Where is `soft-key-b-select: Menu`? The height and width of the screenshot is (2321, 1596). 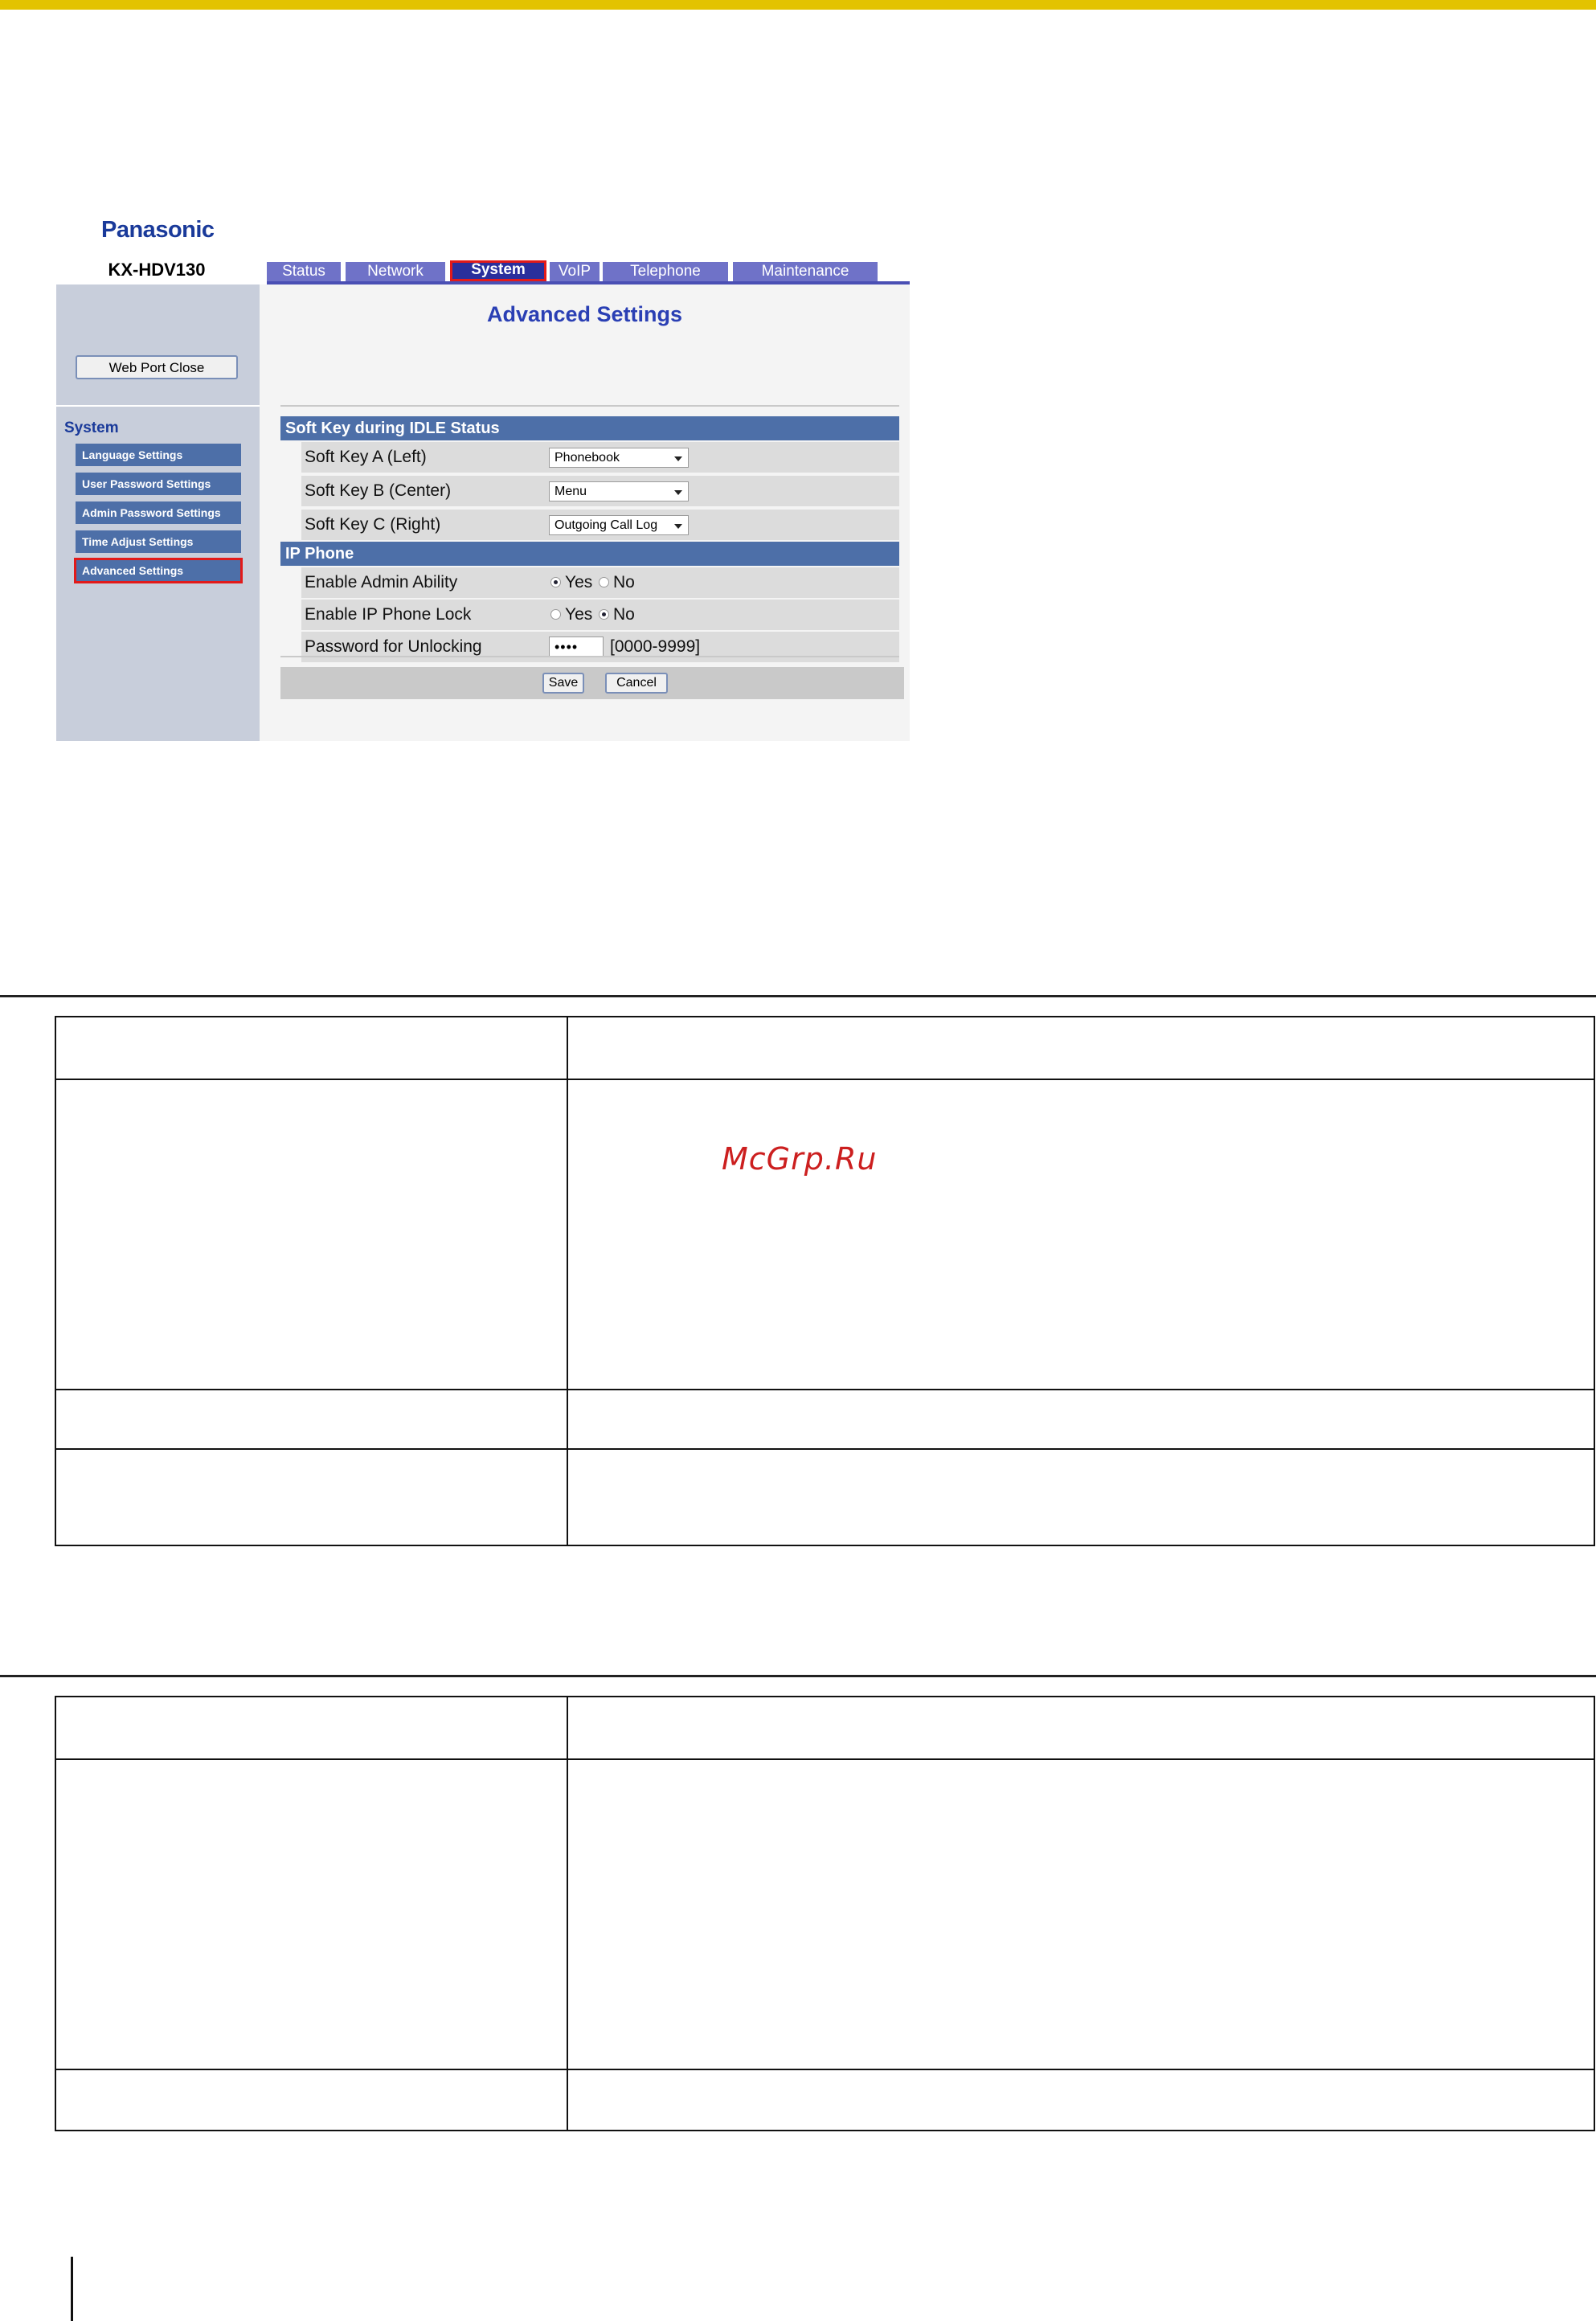 soft-key-b-select: Menu is located at coordinates (619, 491).